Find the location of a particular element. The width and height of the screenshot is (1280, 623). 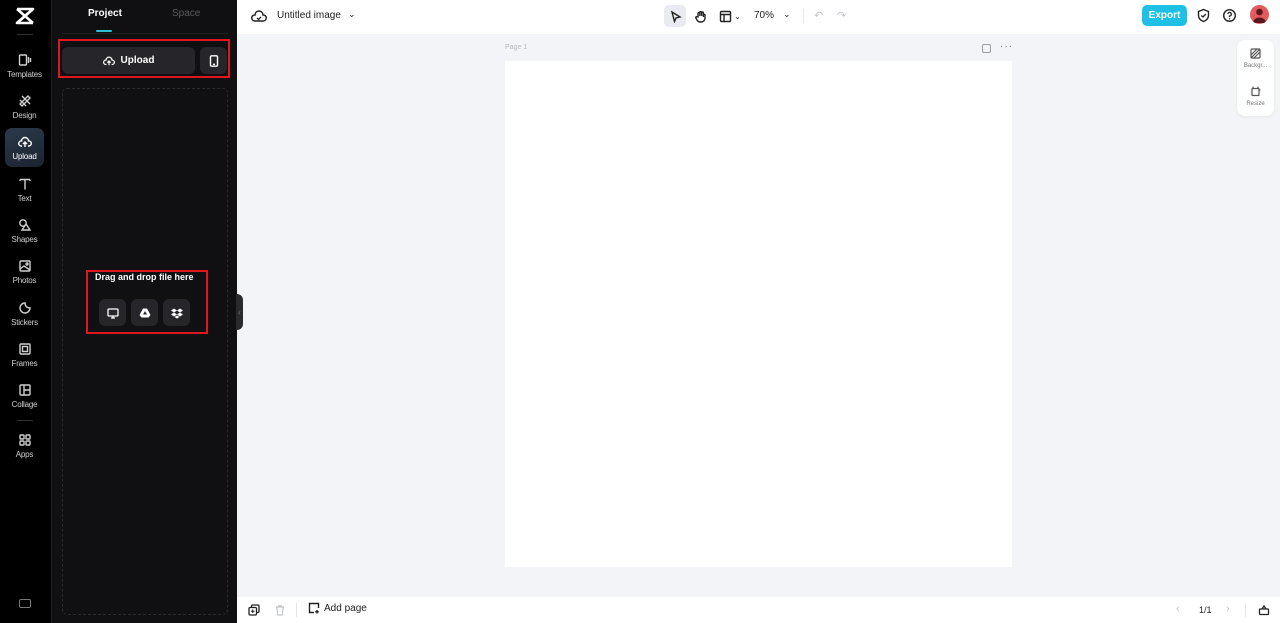

rail-item-apps: Apps is located at coordinates (24, 445).